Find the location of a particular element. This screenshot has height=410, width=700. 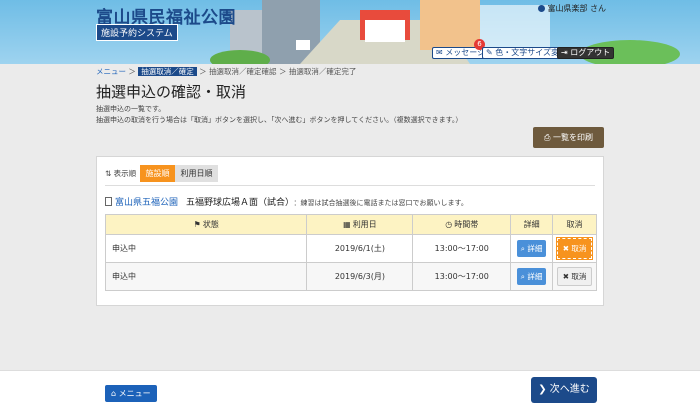

cancel-toggle-selected: ✖ 取消 is located at coordinates (574, 248).